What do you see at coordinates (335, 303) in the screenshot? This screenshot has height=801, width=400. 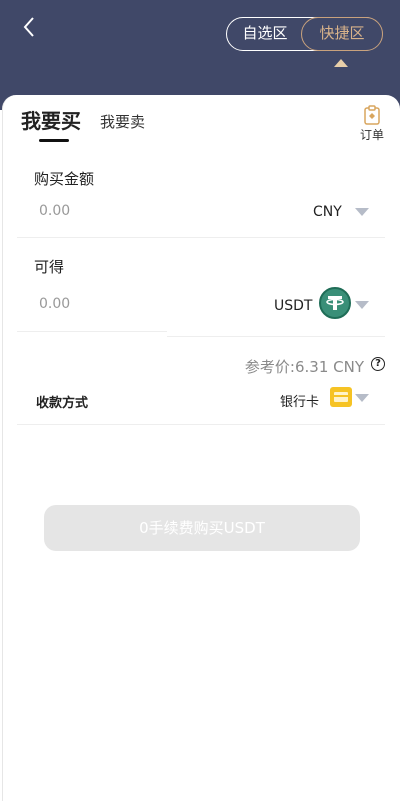 I see `tether-usdt-icon` at bounding box center [335, 303].